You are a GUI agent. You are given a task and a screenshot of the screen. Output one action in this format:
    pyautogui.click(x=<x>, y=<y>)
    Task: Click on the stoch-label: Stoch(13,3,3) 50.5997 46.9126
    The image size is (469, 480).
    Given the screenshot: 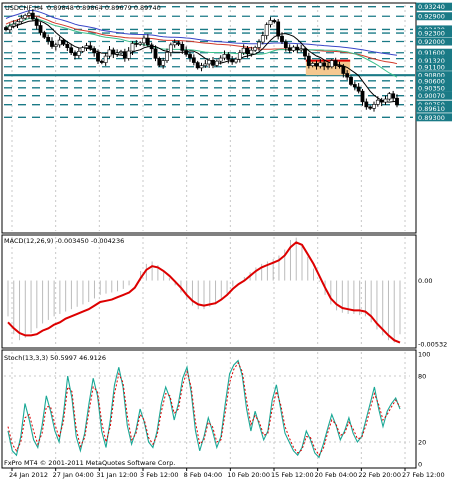 What is the action you would take?
    pyautogui.click(x=55, y=358)
    